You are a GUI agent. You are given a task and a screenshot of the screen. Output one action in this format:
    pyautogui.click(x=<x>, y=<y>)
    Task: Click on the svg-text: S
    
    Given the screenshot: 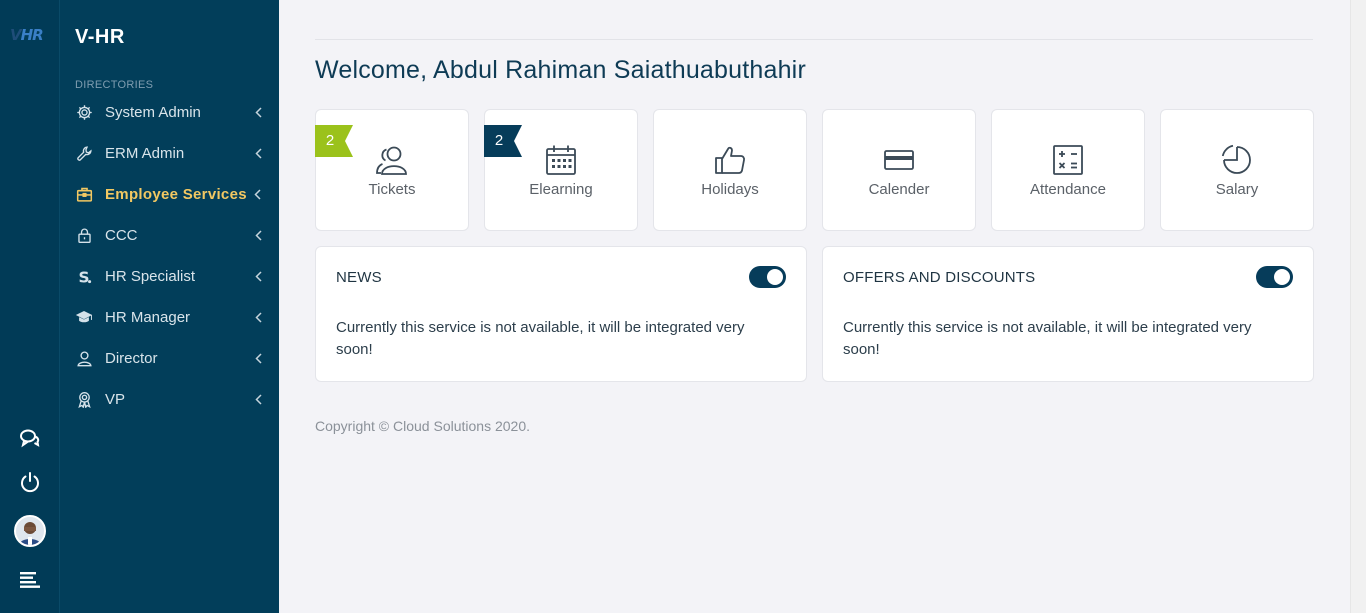 What is the action you would take?
    pyautogui.click(x=83, y=276)
    